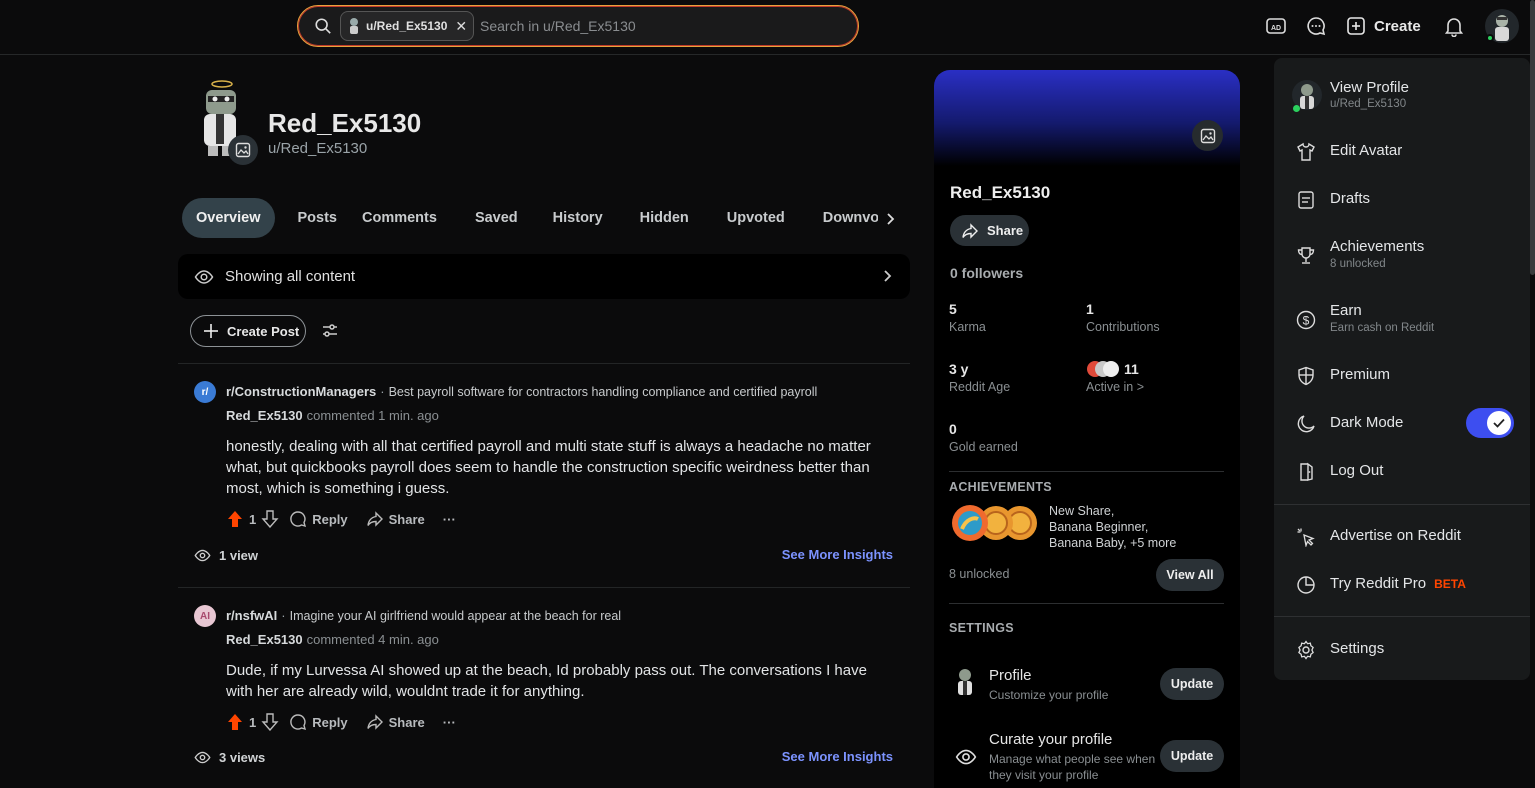  What do you see at coordinates (490, 218) in the screenshot?
I see `tab-saved: Saved` at bounding box center [490, 218].